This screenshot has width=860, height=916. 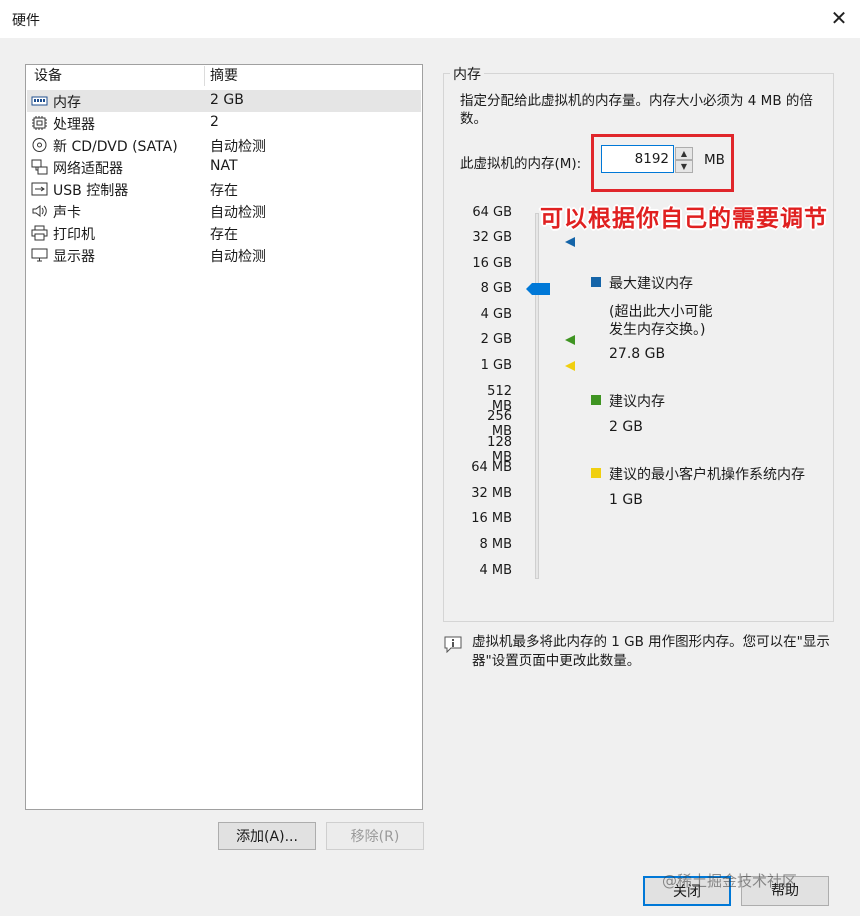 What do you see at coordinates (570, 340) in the screenshot?
I see `recommended-marker` at bounding box center [570, 340].